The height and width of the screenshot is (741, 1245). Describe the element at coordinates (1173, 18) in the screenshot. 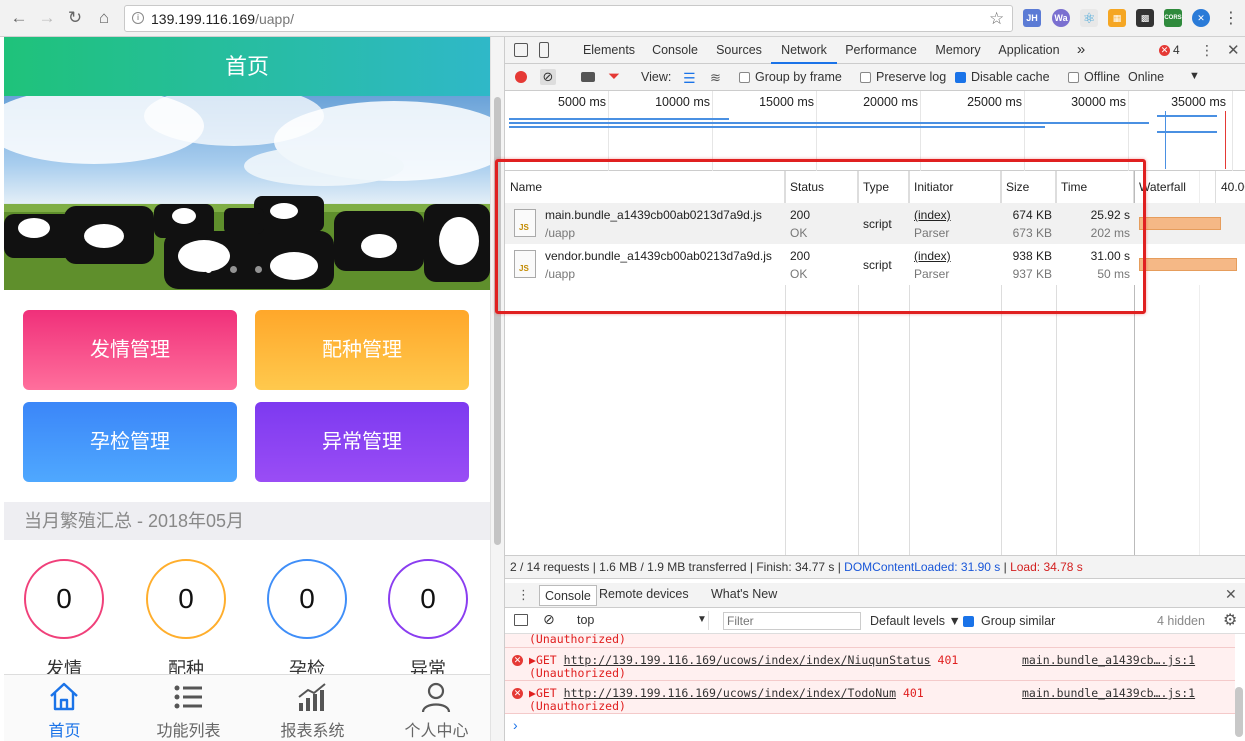

I see `extension-cors-icon: CORS` at that location.